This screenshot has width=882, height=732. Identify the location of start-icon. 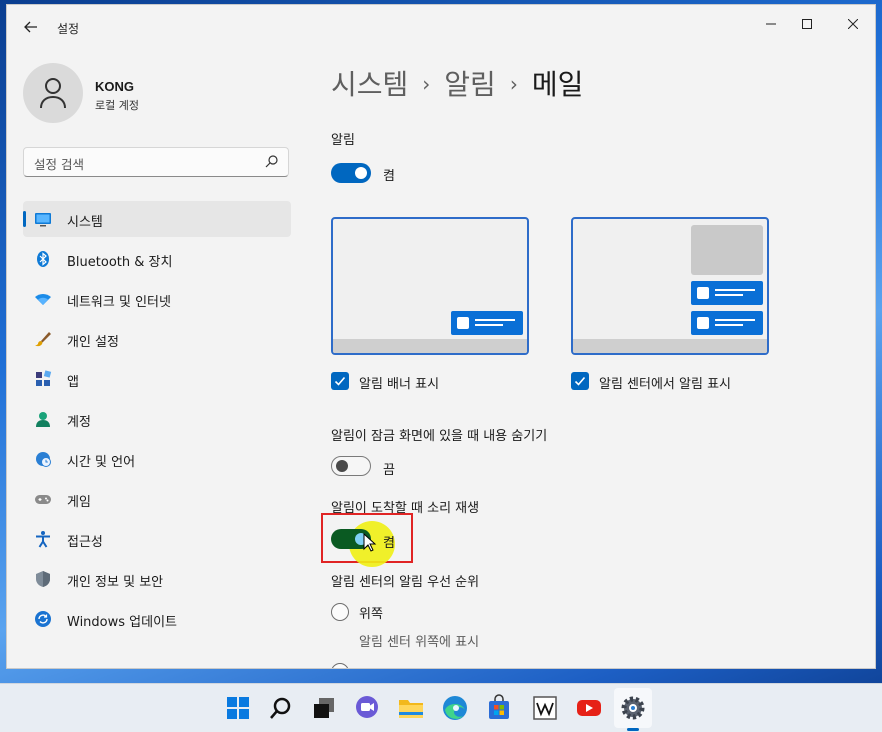
(238, 708).